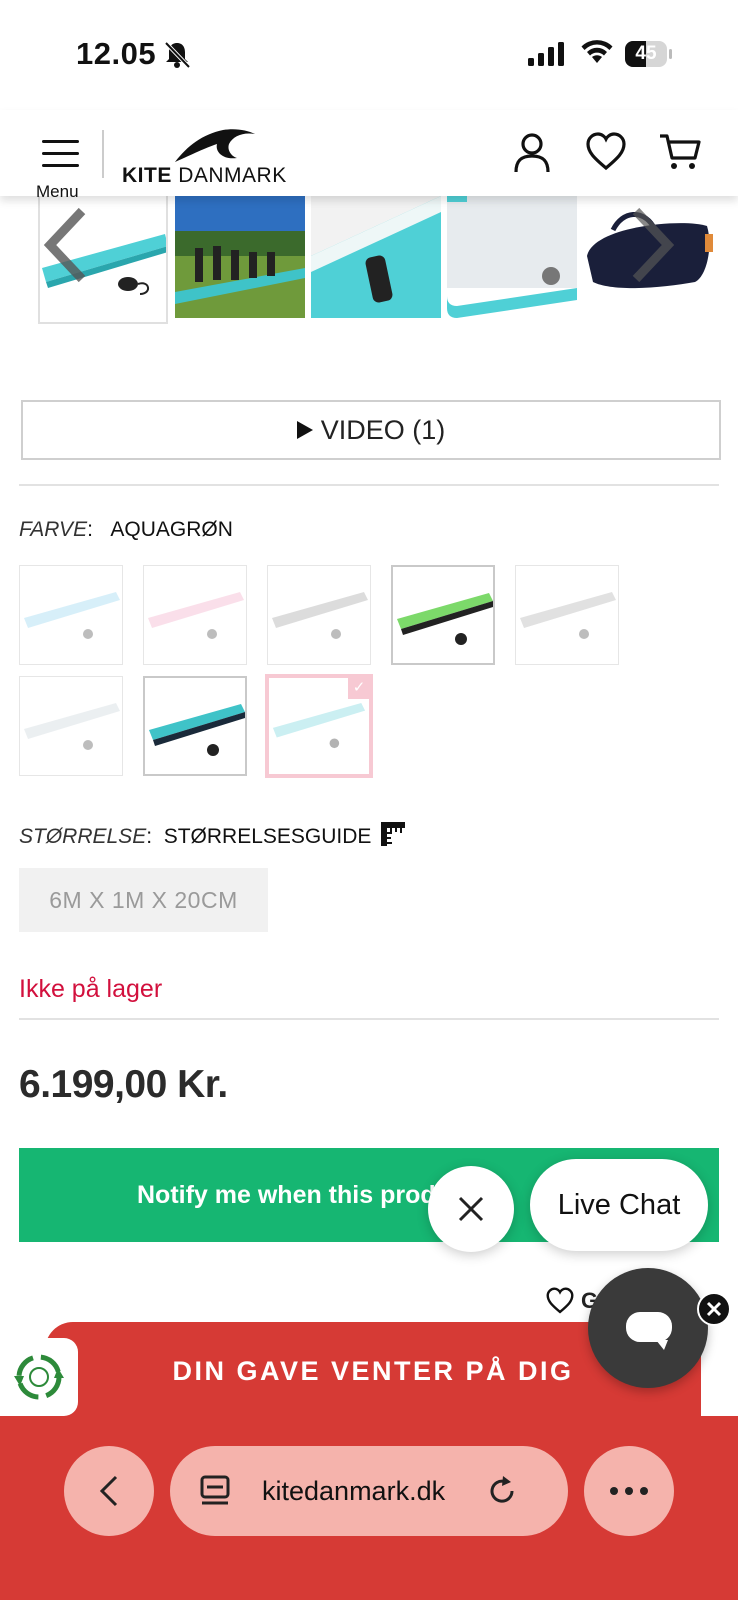 The width and height of the screenshot is (738, 1600). What do you see at coordinates (143, 900) in the screenshot?
I see `size-option-button: 6M X 1M X 20CM` at bounding box center [143, 900].